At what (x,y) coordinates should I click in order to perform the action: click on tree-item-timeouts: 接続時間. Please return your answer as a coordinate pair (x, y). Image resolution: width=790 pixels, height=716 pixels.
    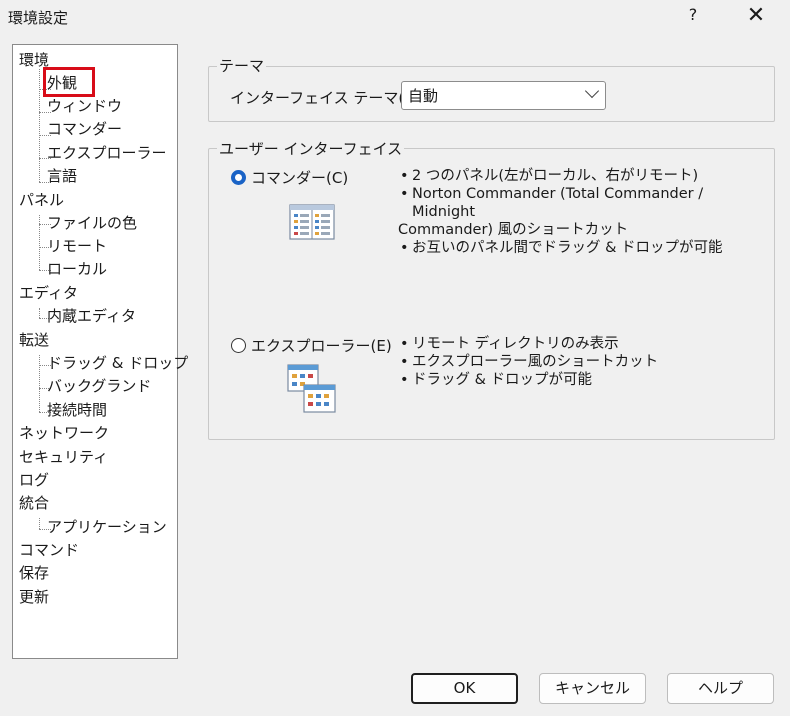
    Looking at the image, I should click on (77, 410).